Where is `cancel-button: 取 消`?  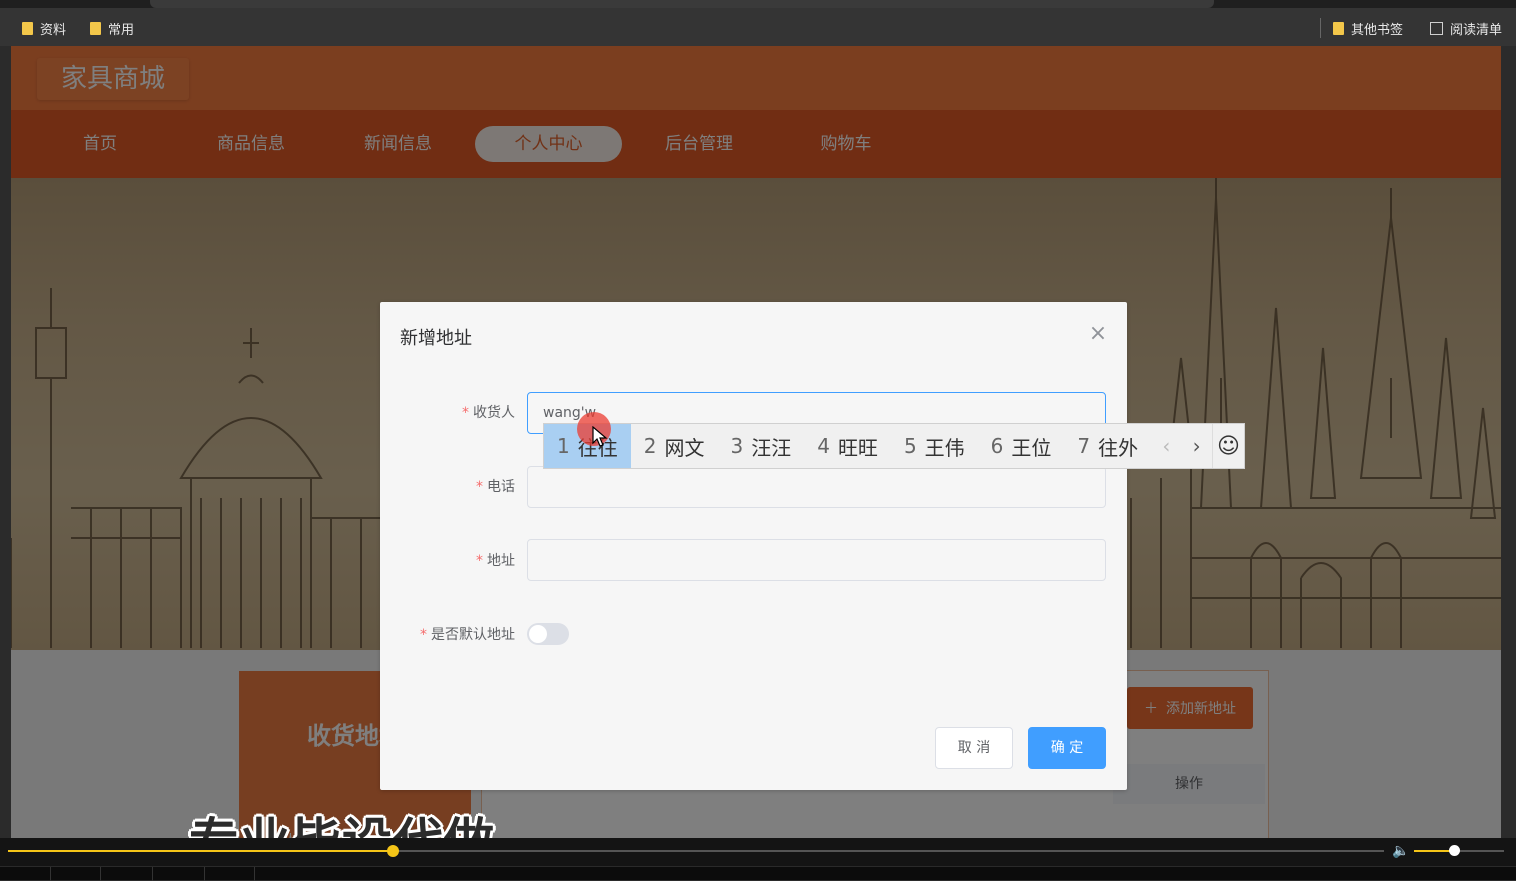
cancel-button: 取 消 is located at coordinates (974, 748).